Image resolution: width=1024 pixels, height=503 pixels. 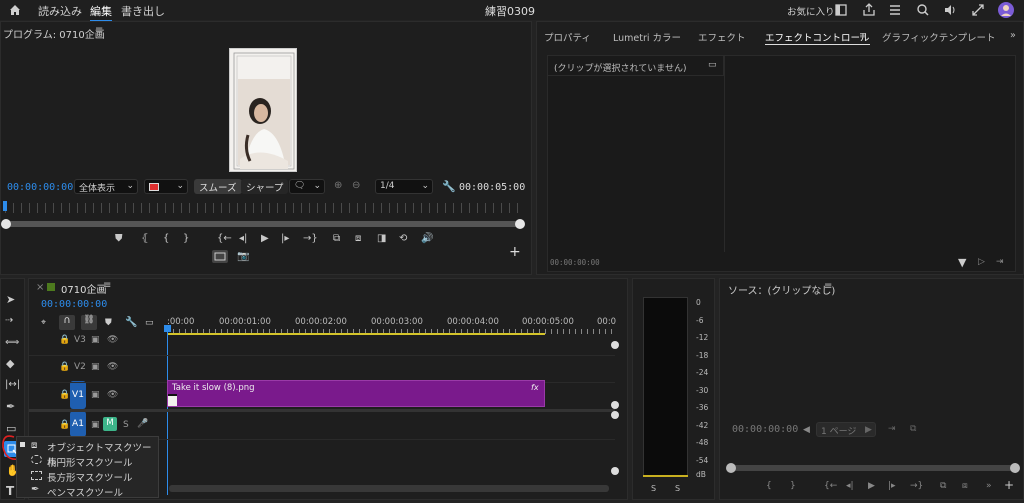 I want to click on smooth-button: スムーズ, so click(x=218, y=186).